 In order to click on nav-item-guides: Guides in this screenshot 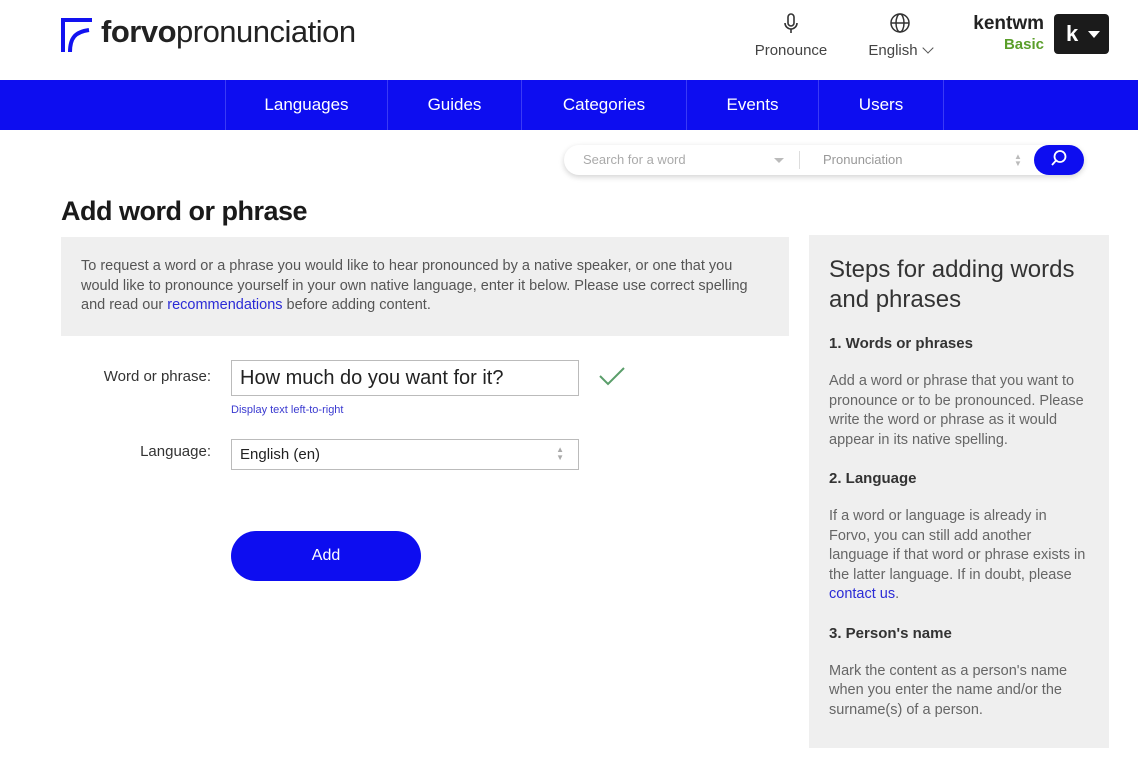, I will do `click(455, 105)`.